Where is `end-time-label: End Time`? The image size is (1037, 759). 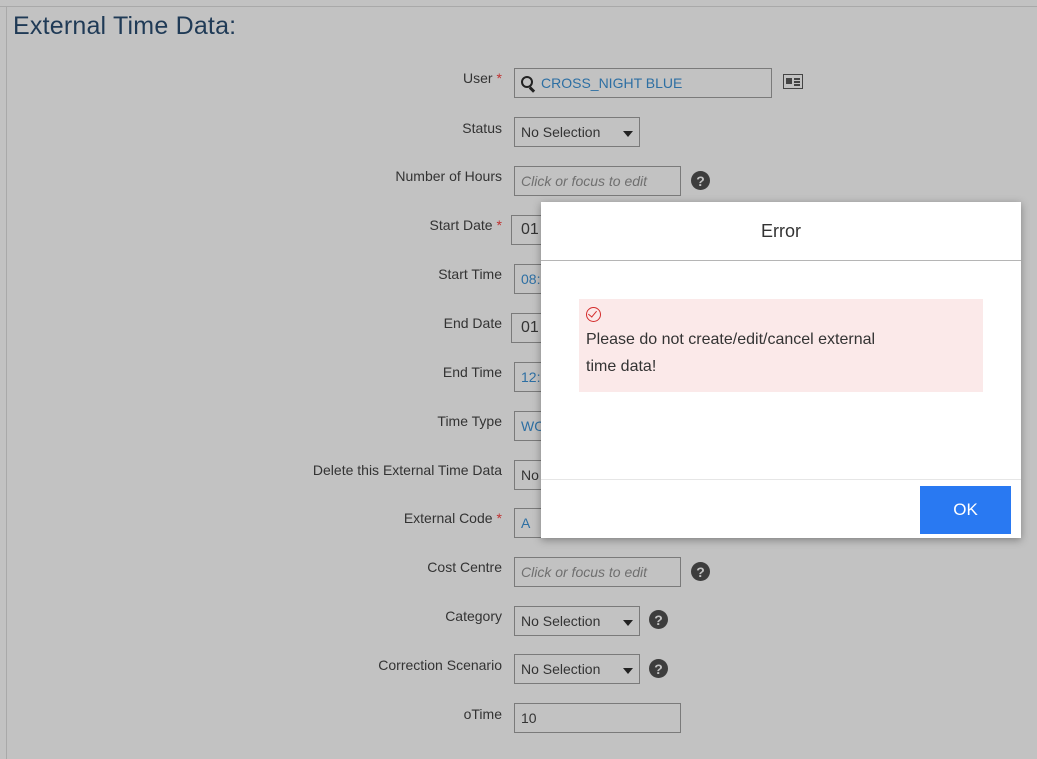
end-time-label: End Time is located at coordinates (472, 372).